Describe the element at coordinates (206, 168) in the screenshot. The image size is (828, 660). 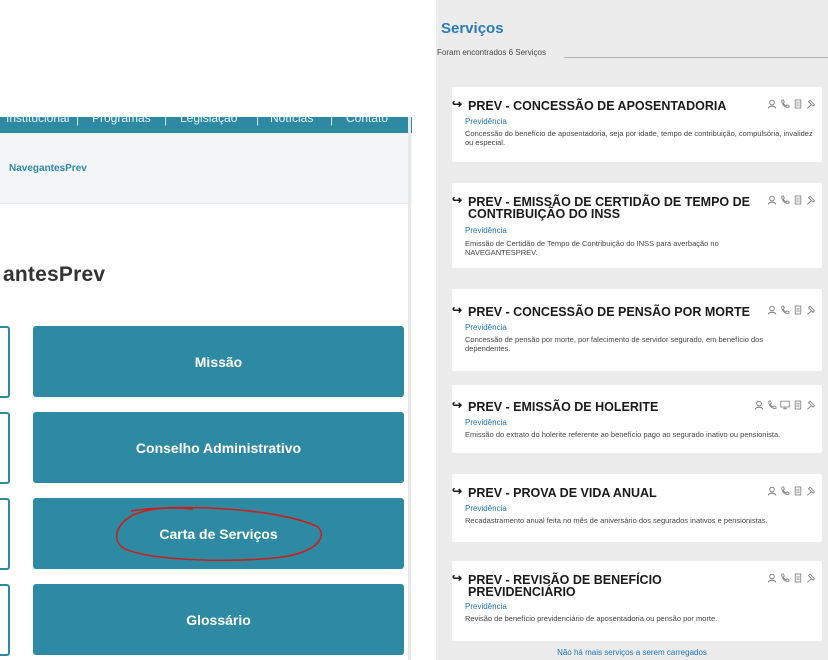
I see `breadcrumb-bar: NavegantesPrev` at that location.